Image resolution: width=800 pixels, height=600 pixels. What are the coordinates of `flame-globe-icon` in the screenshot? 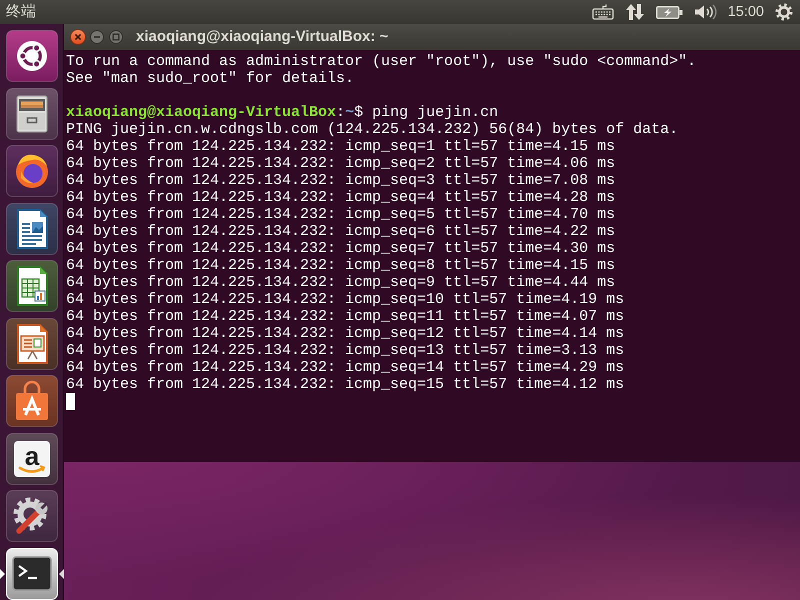 It's located at (32, 171).